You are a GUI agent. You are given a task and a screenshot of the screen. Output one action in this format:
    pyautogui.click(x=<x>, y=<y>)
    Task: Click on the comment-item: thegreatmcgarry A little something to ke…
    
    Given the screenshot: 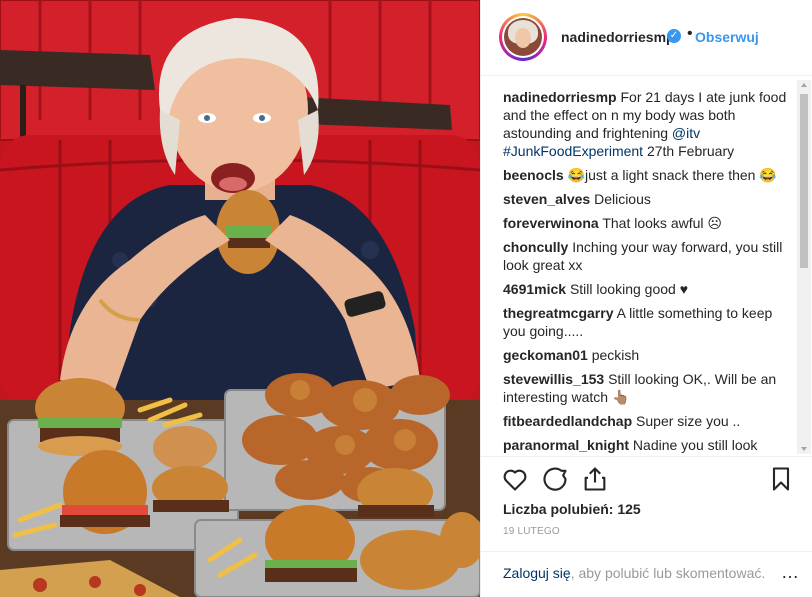 What is the action you would take?
    pyautogui.click(x=645, y=322)
    